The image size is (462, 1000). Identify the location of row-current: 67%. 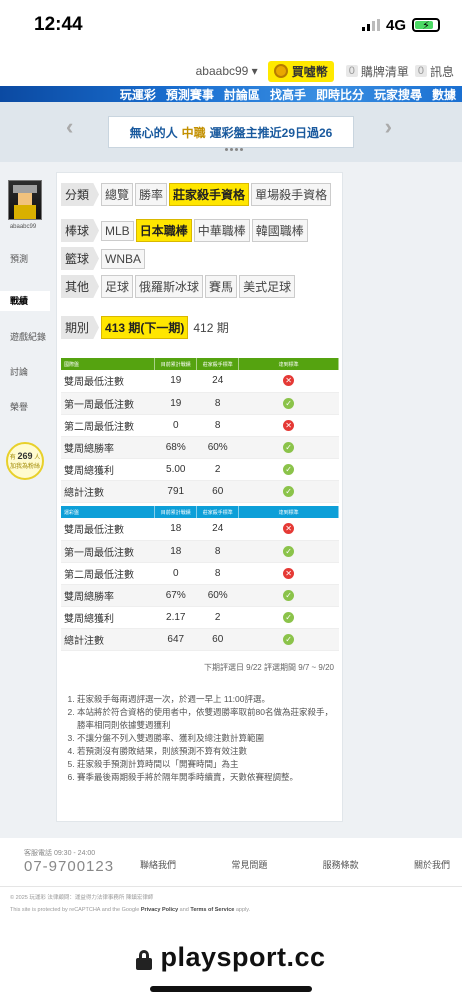
(175, 595).